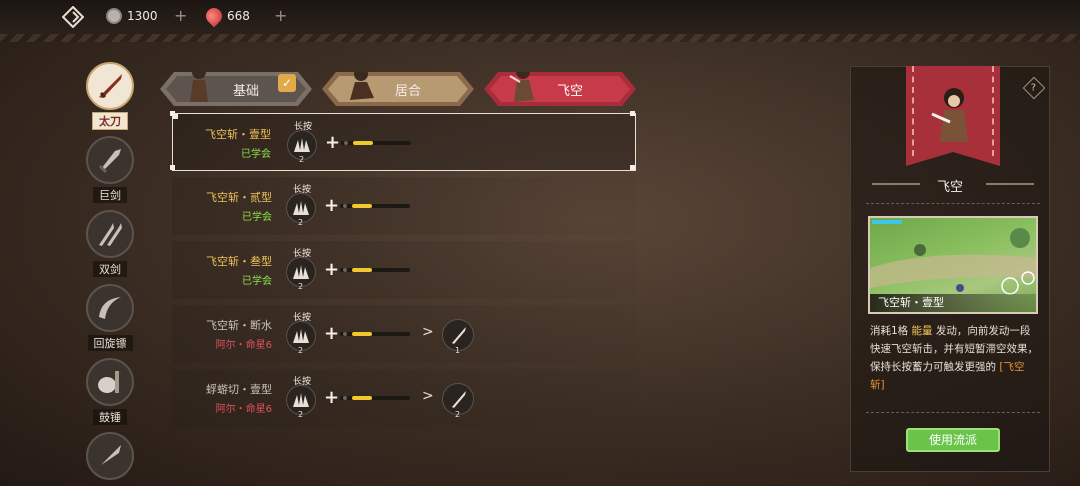 This screenshot has width=1080, height=486. What do you see at coordinates (540, 17) in the screenshot?
I see `top-bar: 1300 + 668 +` at bounding box center [540, 17].